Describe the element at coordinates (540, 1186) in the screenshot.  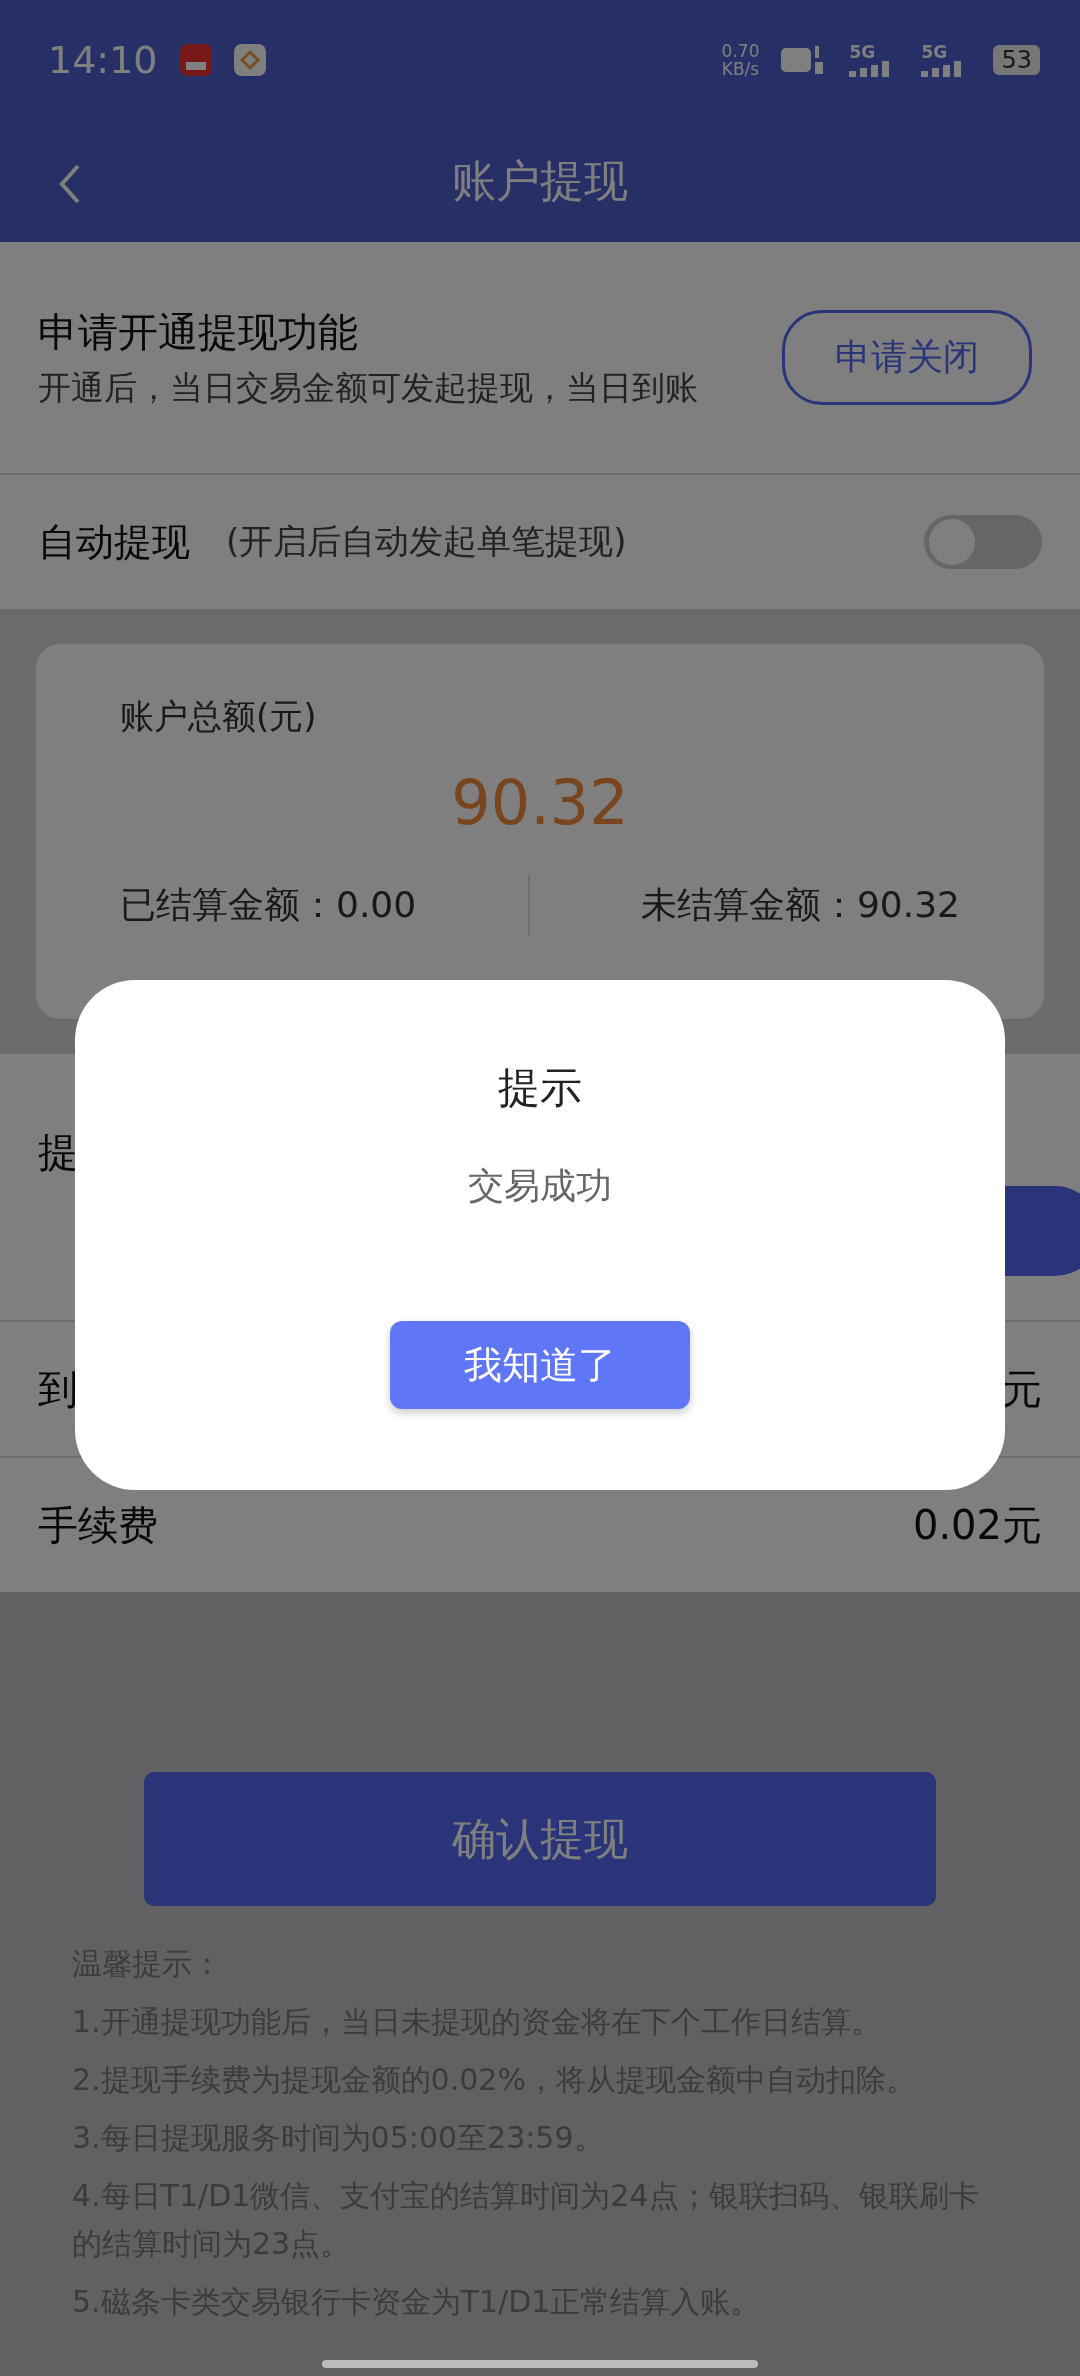
I see `dialog-message: 交易成功` at that location.